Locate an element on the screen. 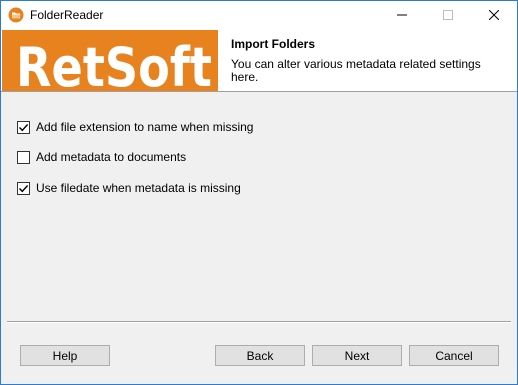 Image resolution: width=518 pixels, height=385 pixels. window-title: FolderReader is located at coordinates (67, 15).